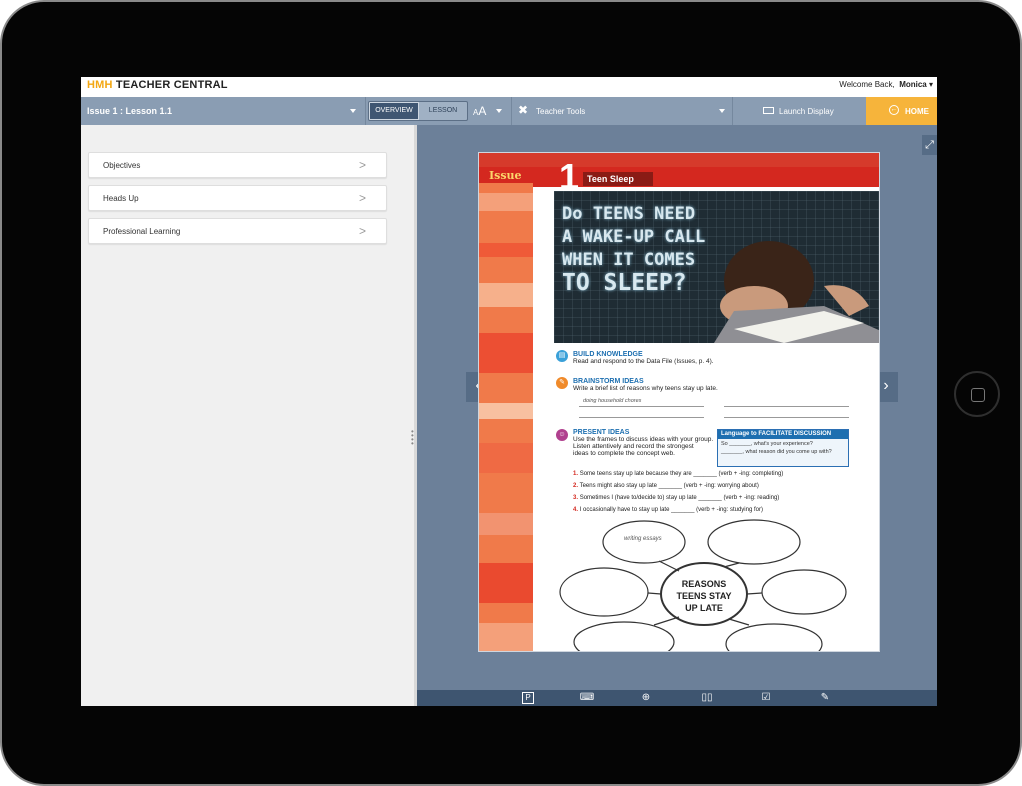 This screenshot has height=786, width=1022. I want to click on device-home-button, so click(977, 394).